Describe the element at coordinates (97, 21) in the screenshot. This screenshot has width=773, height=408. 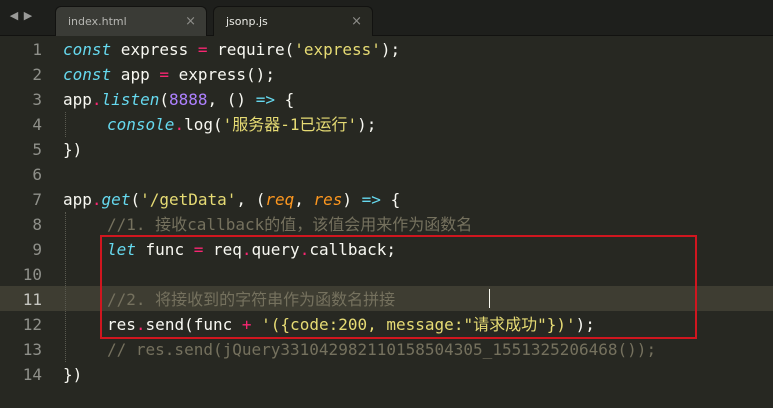
I see `tab-label: index.html` at that location.